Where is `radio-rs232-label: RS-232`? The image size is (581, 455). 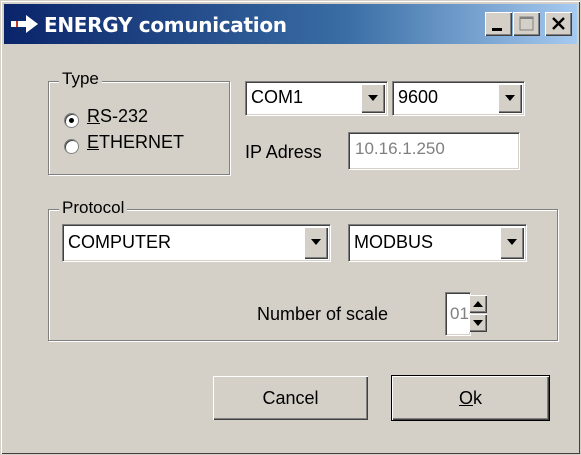
radio-rs232-label: RS-232 is located at coordinates (117, 116).